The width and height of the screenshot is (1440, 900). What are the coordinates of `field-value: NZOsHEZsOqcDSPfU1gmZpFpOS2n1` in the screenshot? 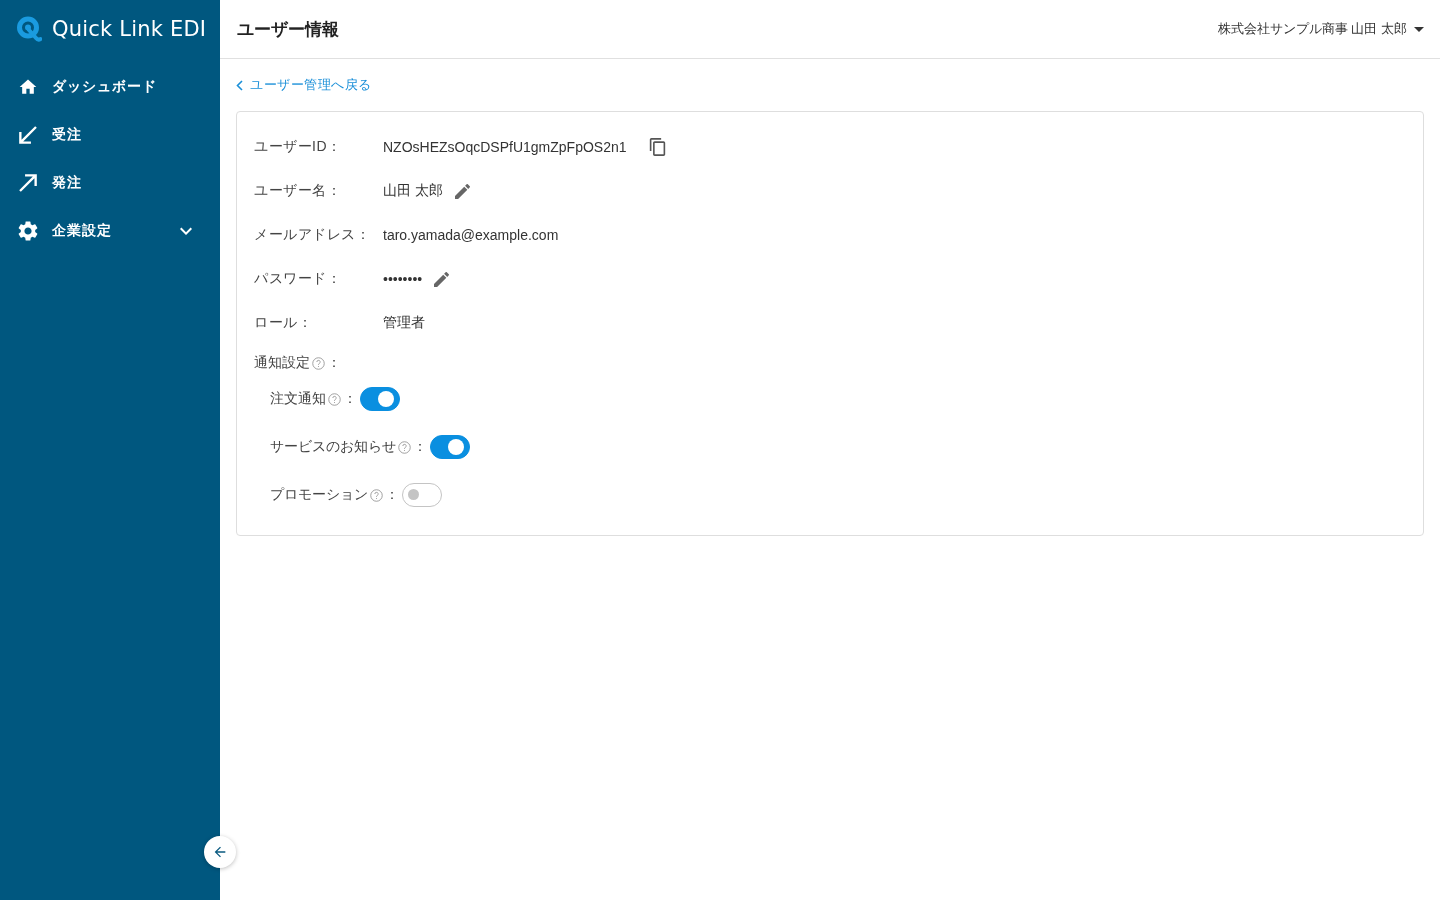 It's located at (505, 147).